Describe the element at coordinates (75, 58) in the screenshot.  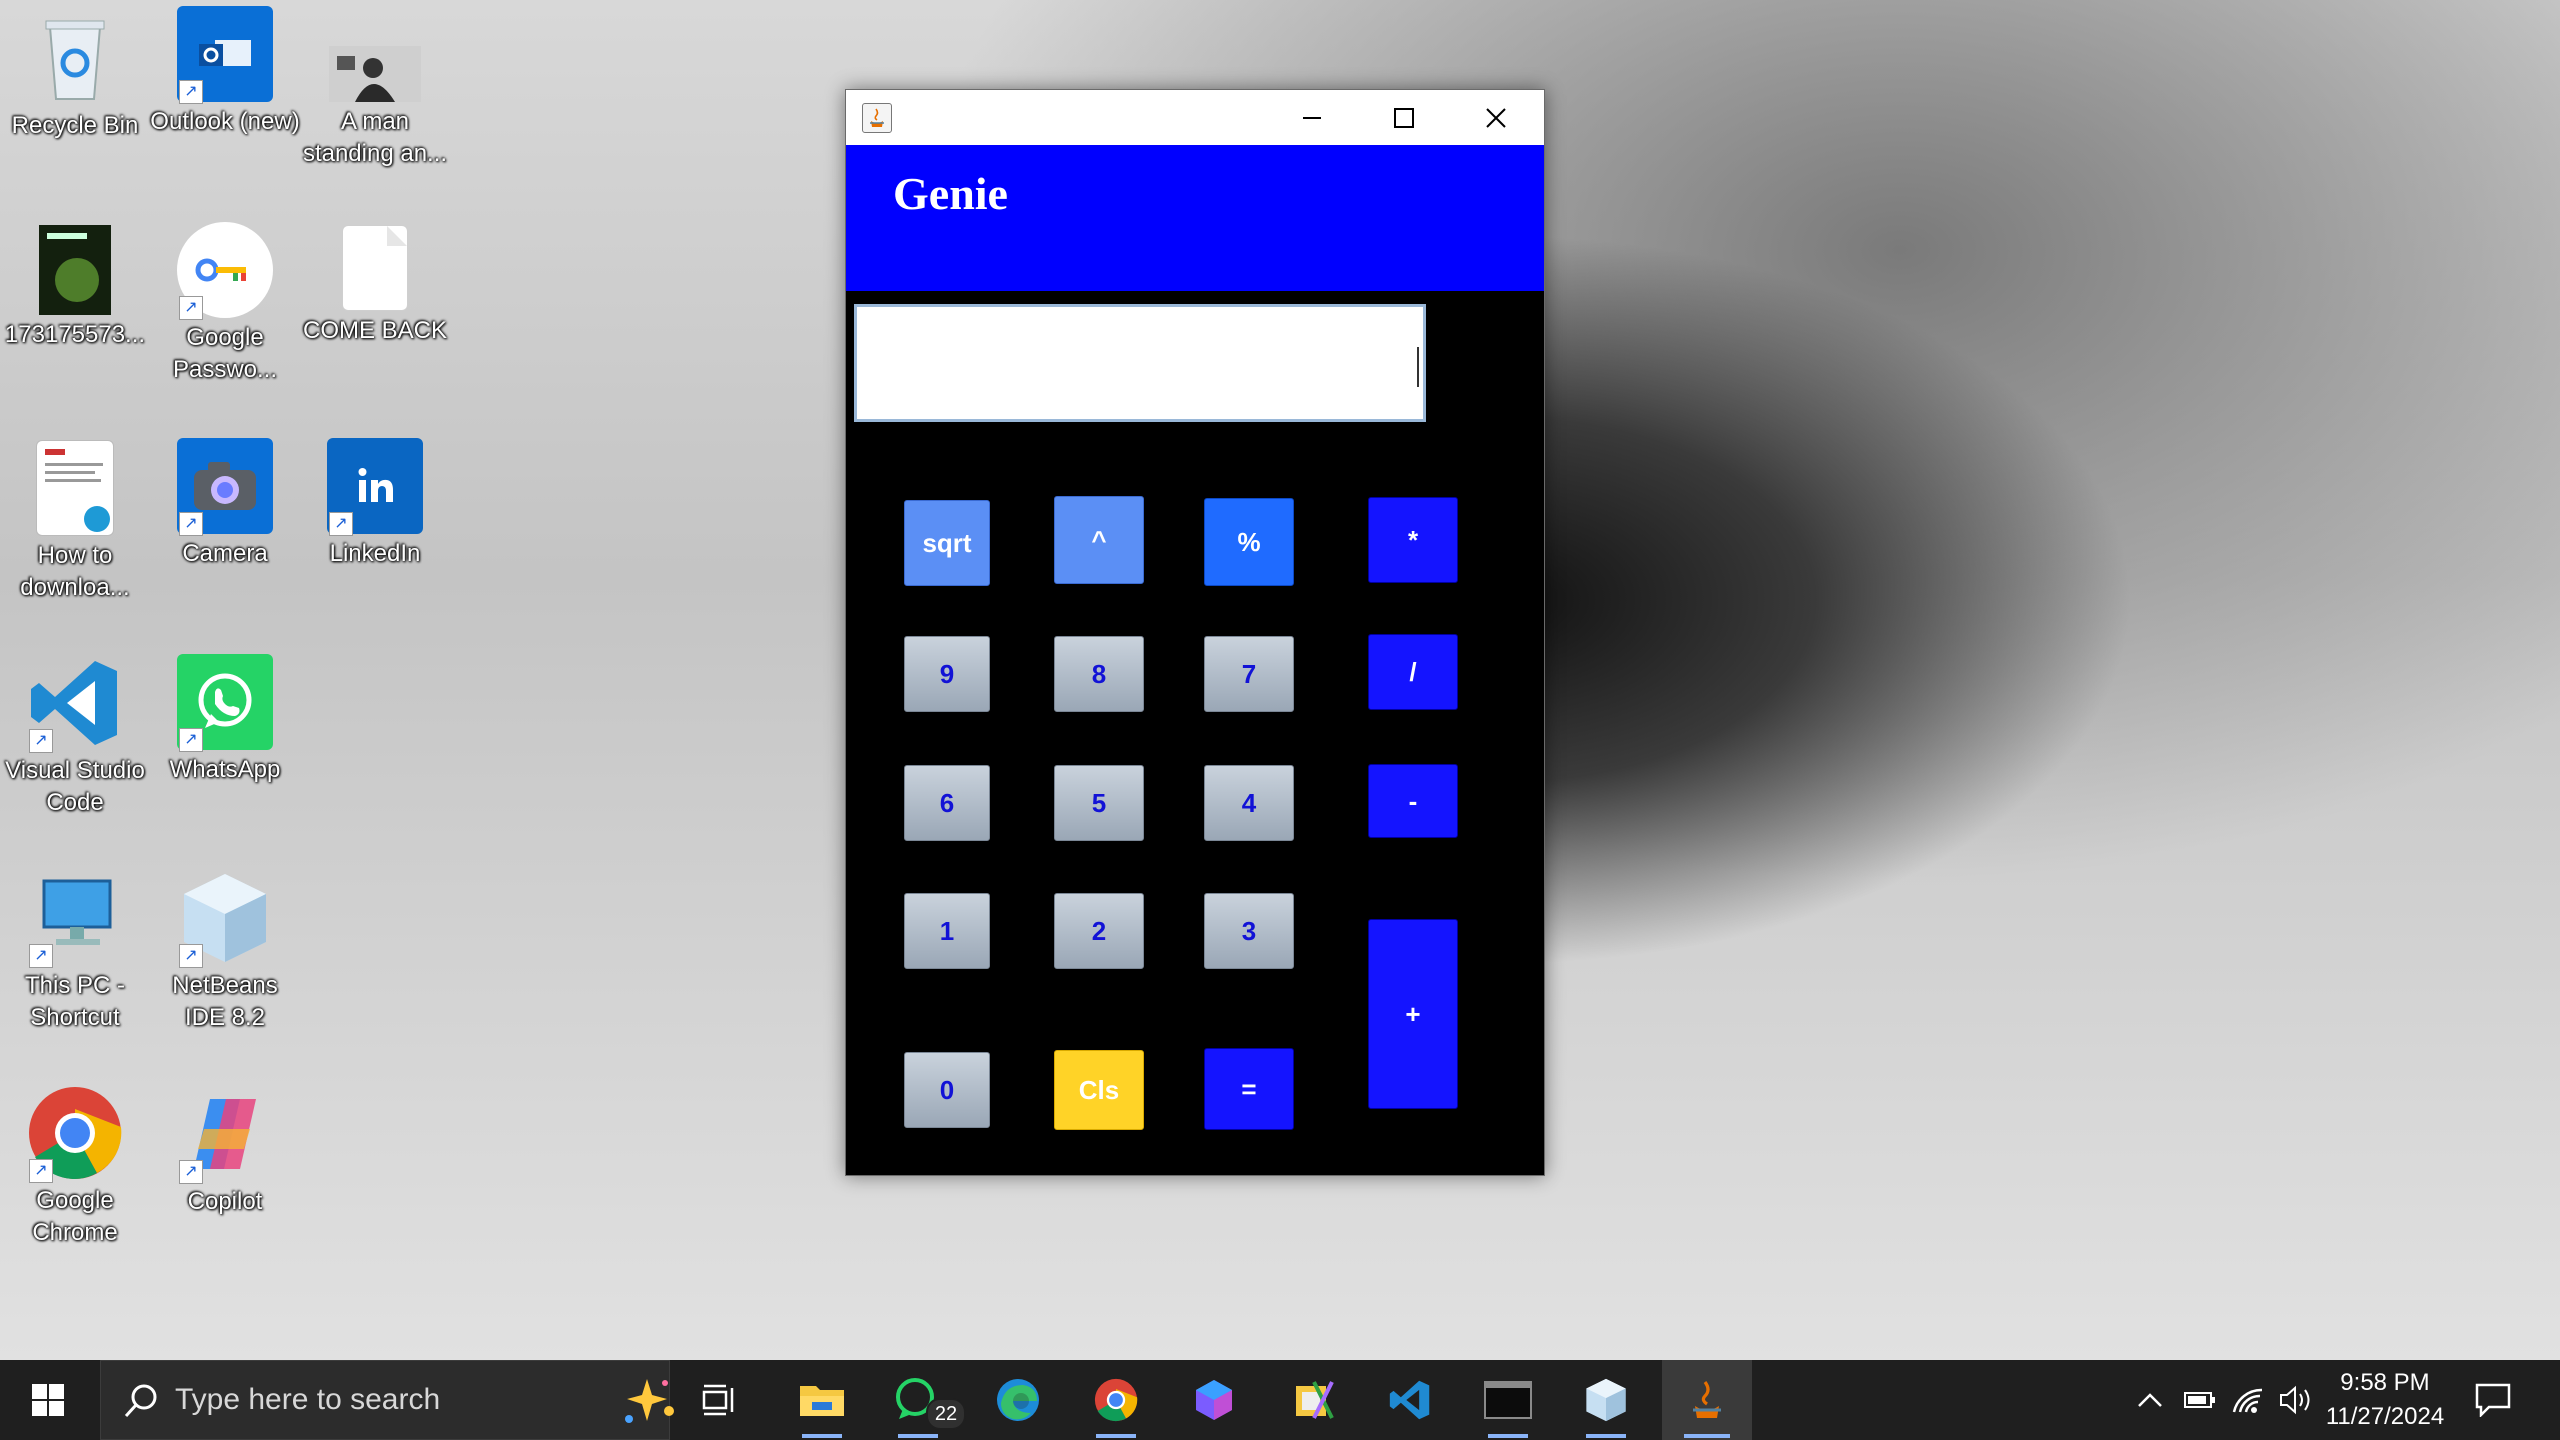
I see `recycle-bin-icon` at that location.